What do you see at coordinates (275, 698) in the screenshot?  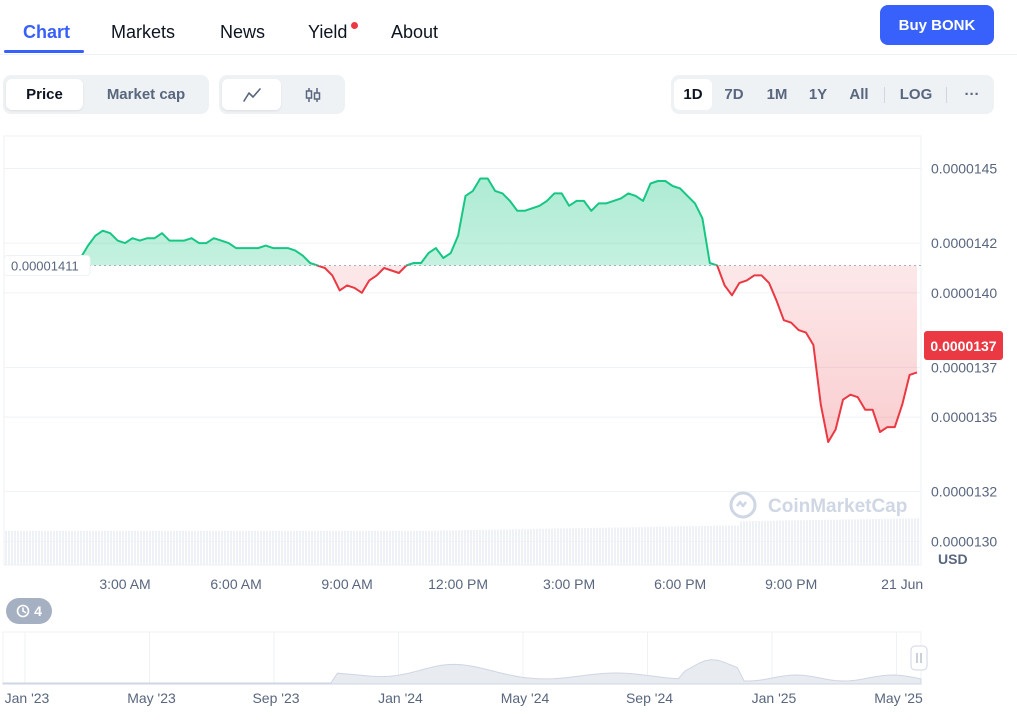 I see `overview-tick-label: Sep '23` at bounding box center [275, 698].